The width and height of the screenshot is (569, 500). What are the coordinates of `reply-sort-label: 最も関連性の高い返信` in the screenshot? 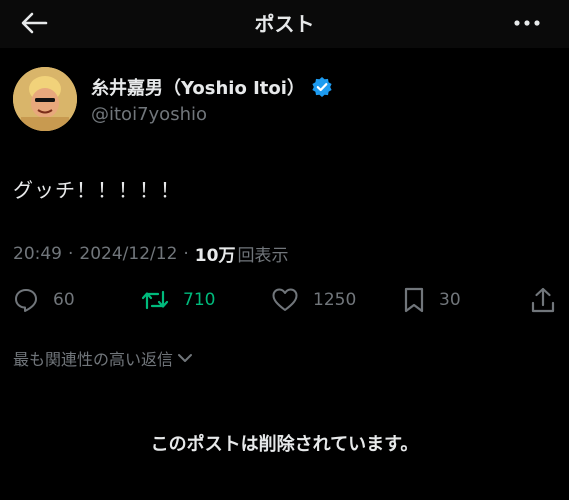 It's located at (93, 359).